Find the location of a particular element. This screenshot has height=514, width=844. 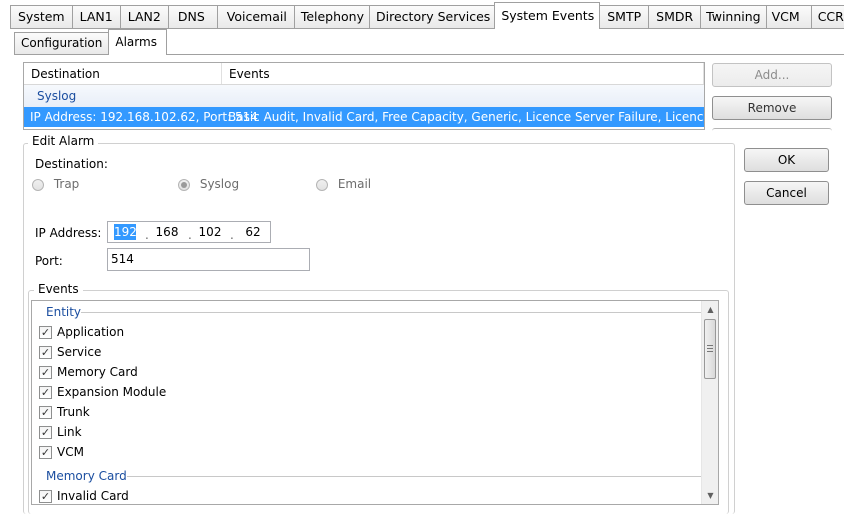

radio-trap: Trap is located at coordinates (55, 184).